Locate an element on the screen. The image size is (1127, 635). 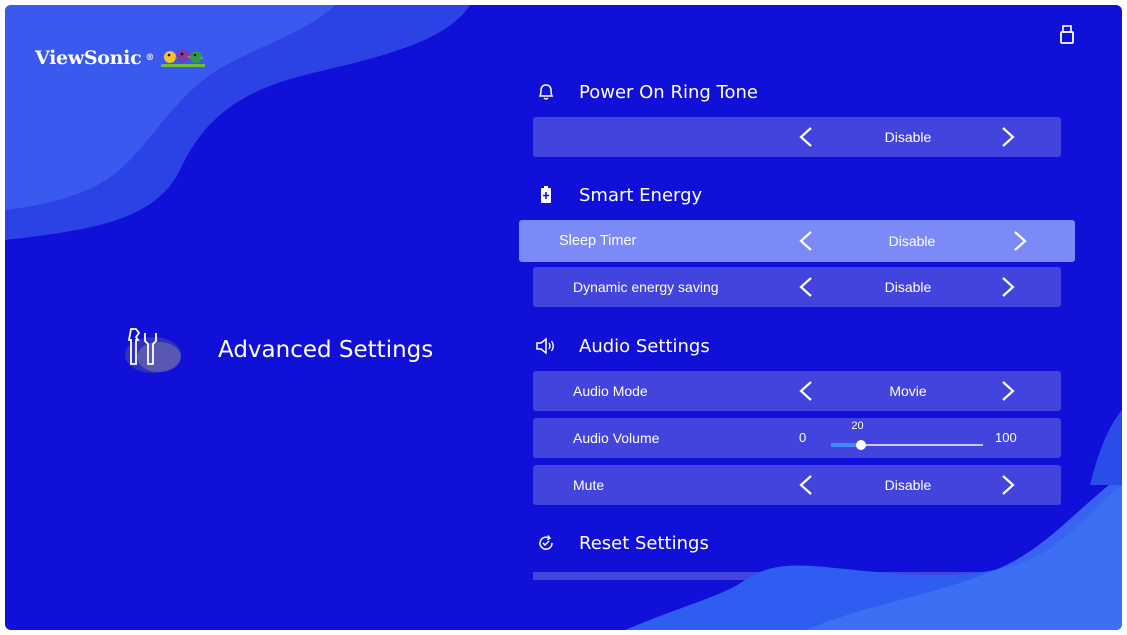
volume-min: 0 is located at coordinates (803, 437).